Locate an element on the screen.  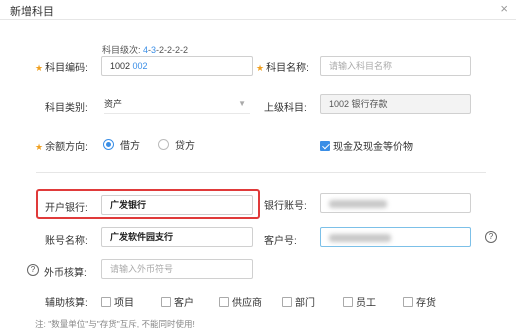
subject-code-suffix: 002 is located at coordinates (140, 66).